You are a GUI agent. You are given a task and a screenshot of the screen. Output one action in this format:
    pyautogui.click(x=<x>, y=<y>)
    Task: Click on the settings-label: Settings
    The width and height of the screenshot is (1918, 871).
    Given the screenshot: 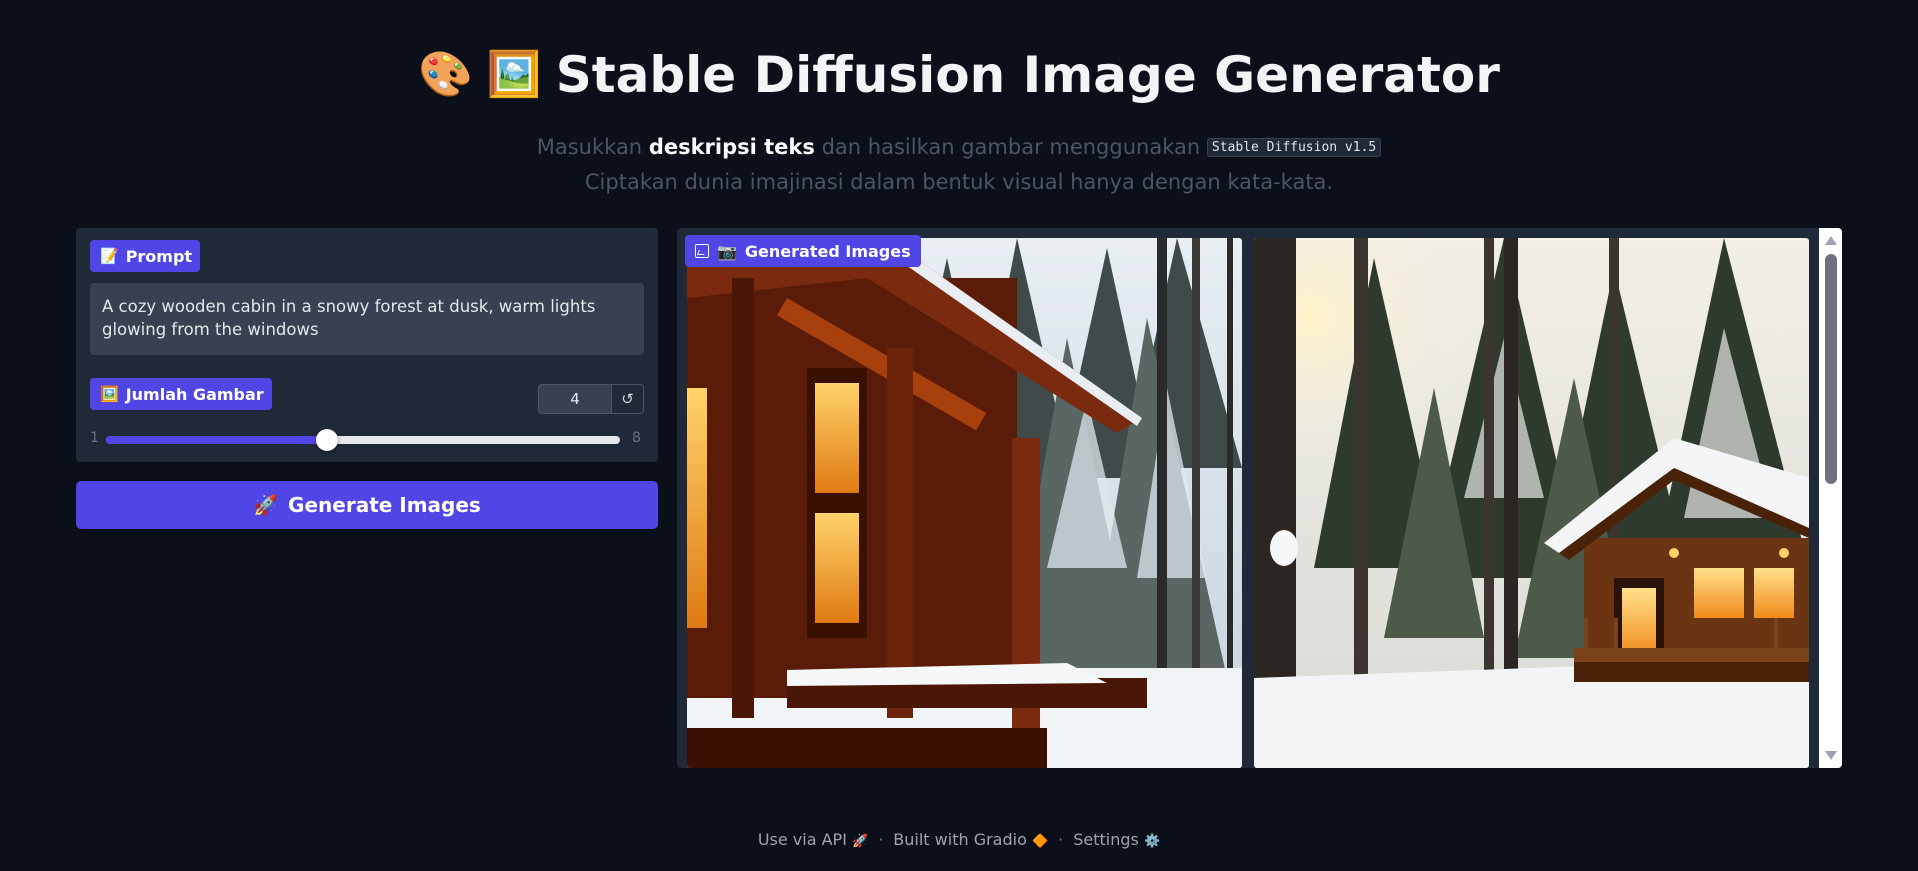 What is the action you would take?
    pyautogui.click(x=1106, y=839)
    